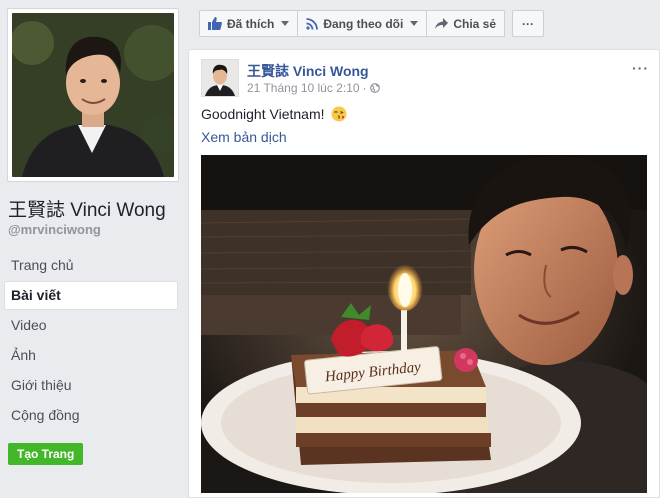  I want to click on profile-picture-frame, so click(93, 95).